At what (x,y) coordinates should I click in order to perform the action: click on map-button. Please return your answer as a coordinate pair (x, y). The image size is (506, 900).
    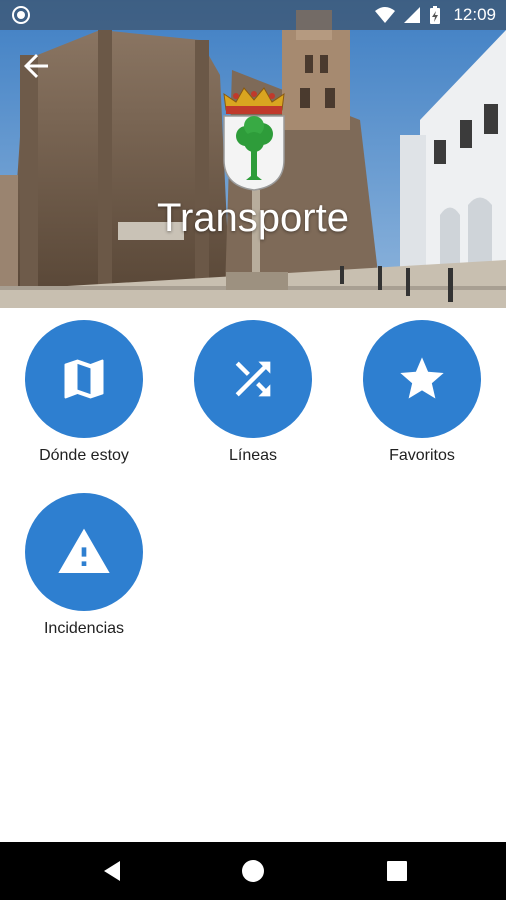
    Looking at the image, I should click on (84, 379).